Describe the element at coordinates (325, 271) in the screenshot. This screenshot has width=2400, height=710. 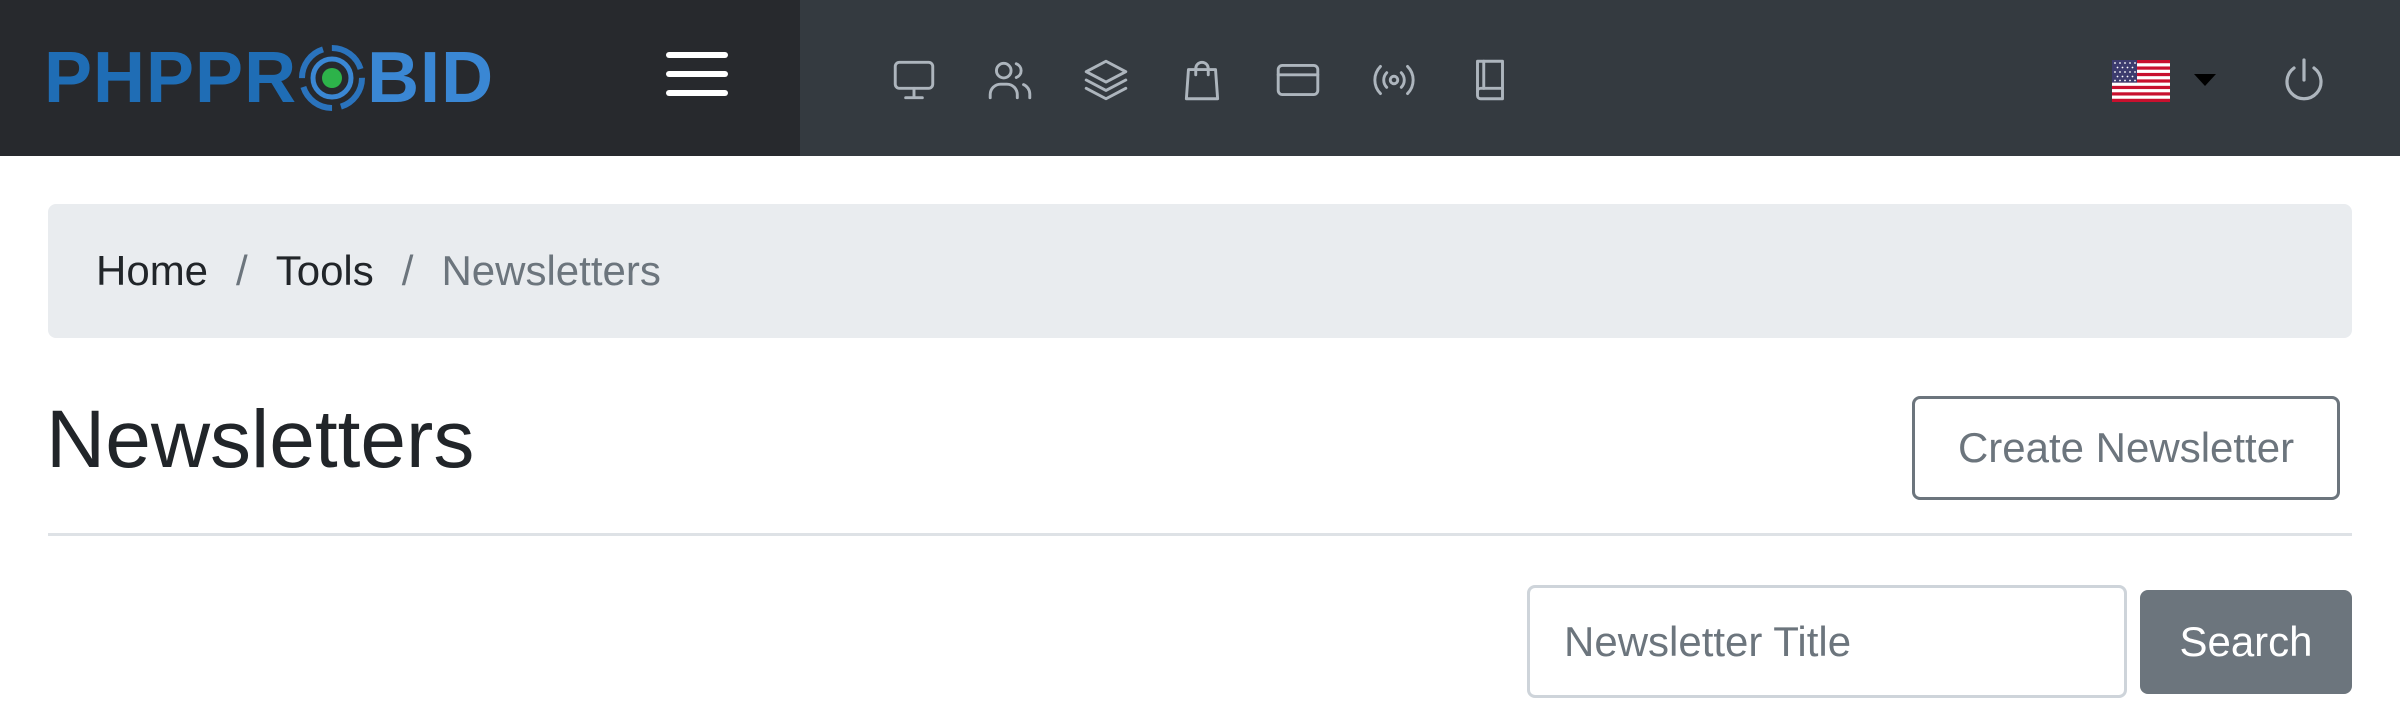
I see `breadcrumb-tools-link: Tools` at that location.